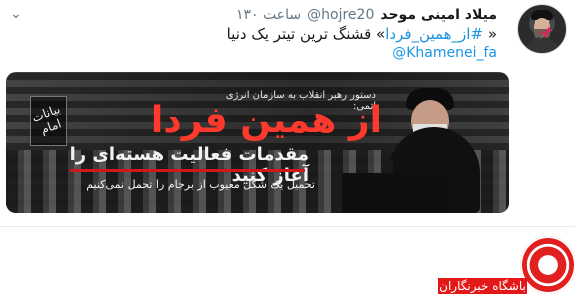  Describe the element at coordinates (438, 15) in the screenshot. I see `tweet-display-name: میلاد امینی موحد` at that location.